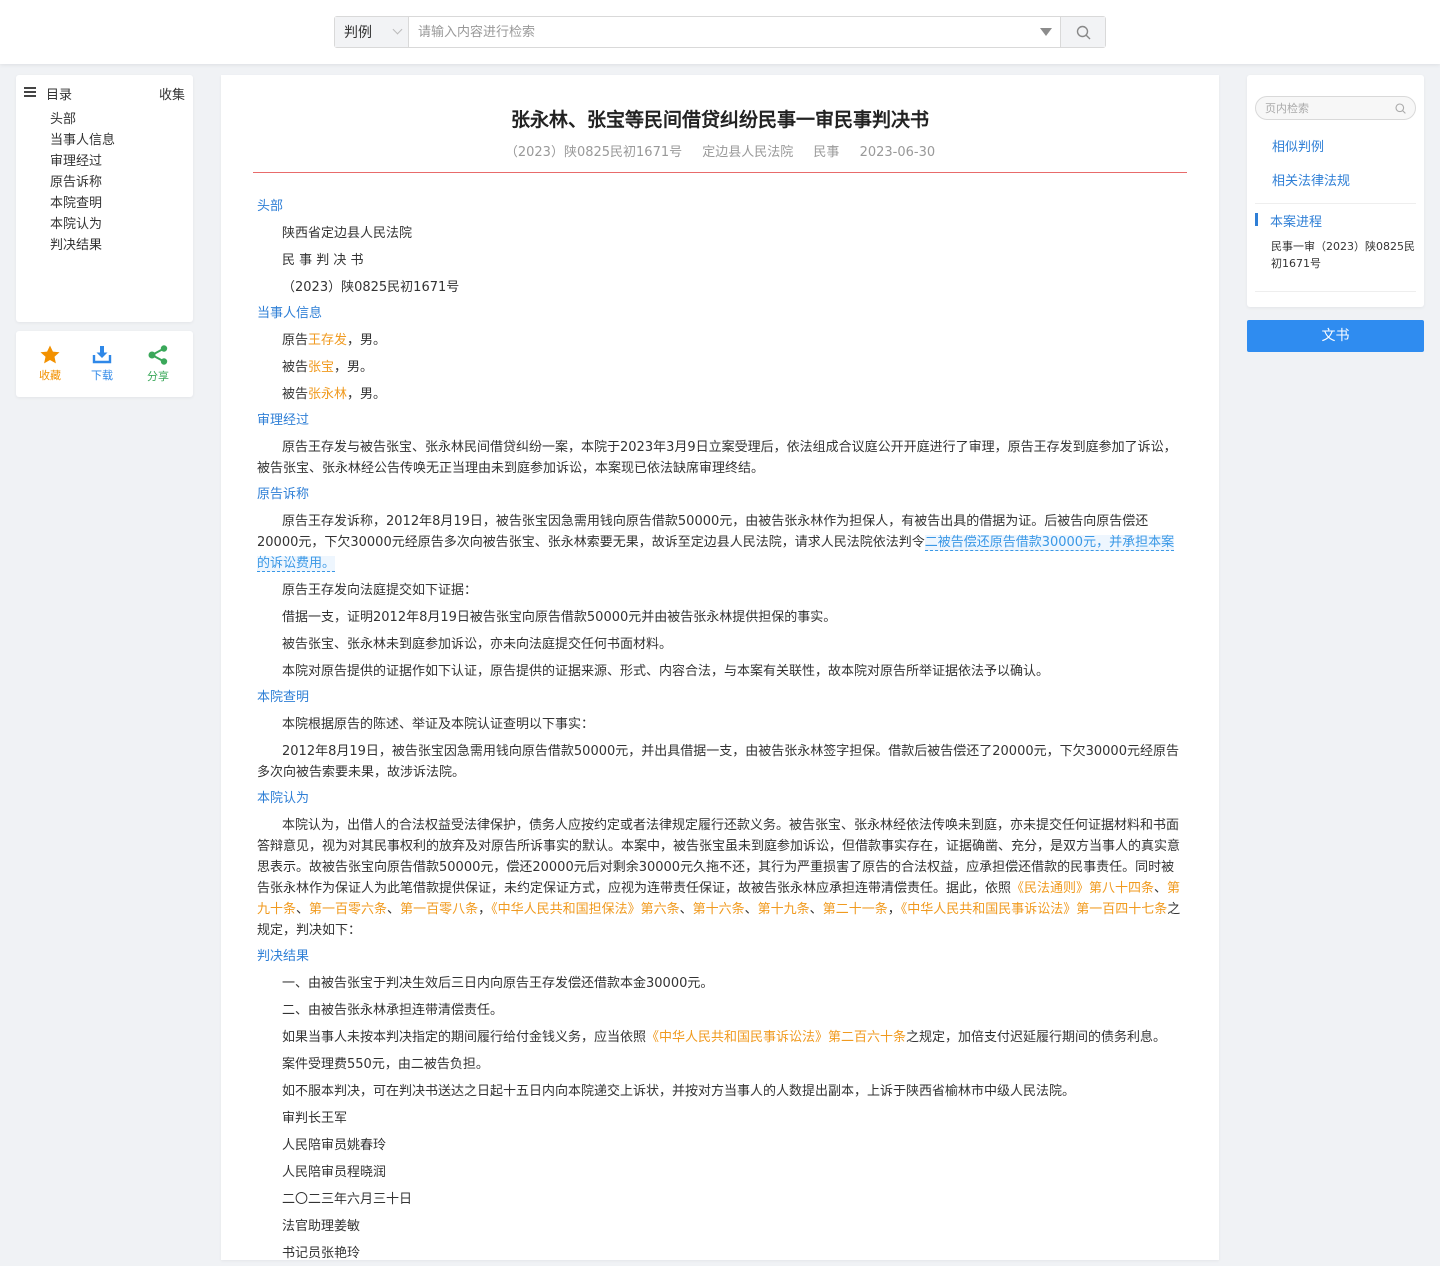  I want to click on page-search-input, so click(1321, 108).